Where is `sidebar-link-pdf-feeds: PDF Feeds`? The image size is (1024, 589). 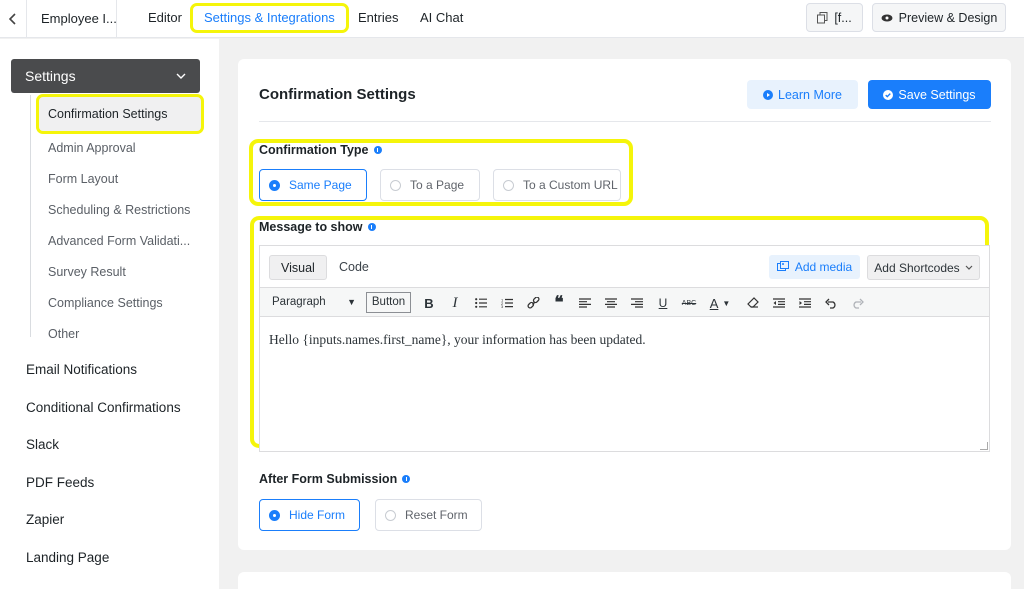 sidebar-link-pdf-feeds: PDF Feeds is located at coordinates (60, 482).